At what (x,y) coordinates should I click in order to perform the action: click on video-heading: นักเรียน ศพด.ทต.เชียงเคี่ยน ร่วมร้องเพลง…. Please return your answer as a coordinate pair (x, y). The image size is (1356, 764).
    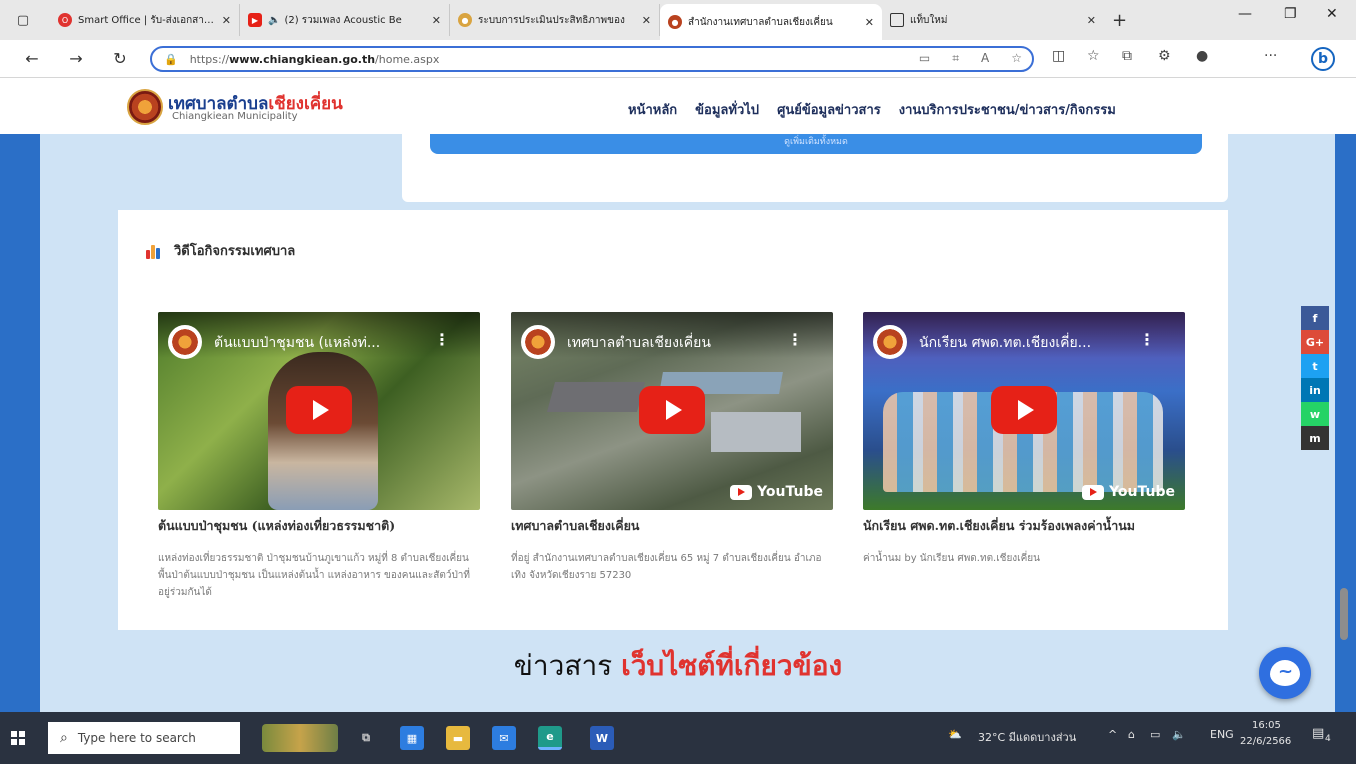
    Looking at the image, I should click on (1024, 526).